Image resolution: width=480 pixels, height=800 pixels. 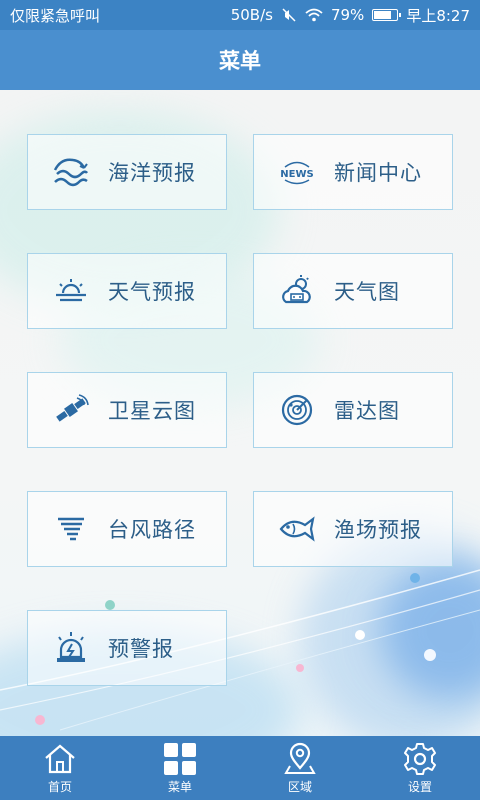 What do you see at coordinates (141, 649) in the screenshot?
I see `menu-label: 预警报` at bounding box center [141, 649].